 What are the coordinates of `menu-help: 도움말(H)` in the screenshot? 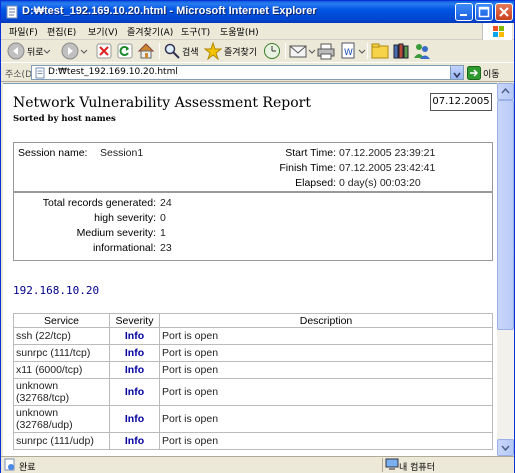 It's located at (239, 31).